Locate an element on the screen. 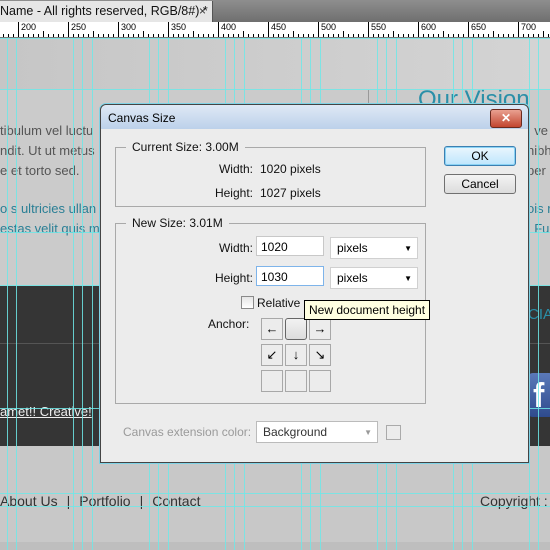  anchor-label: Anchor: is located at coordinates (229, 324).